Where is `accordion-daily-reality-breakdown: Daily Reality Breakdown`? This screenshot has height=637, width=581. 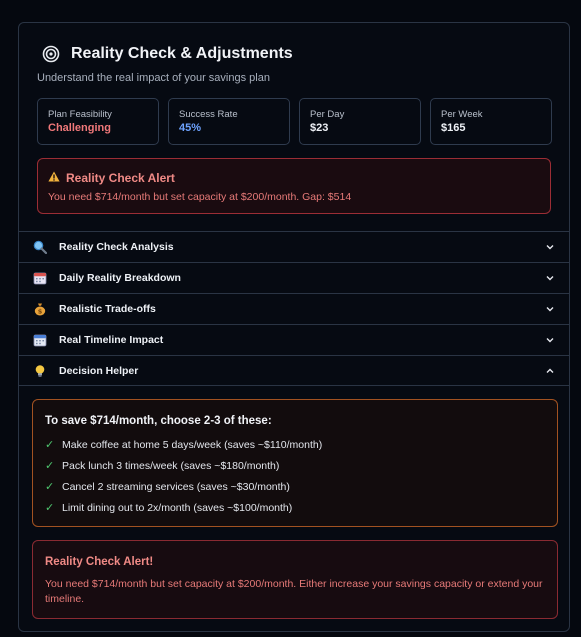 accordion-daily-reality-breakdown: Daily Reality Breakdown is located at coordinates (294, 277).